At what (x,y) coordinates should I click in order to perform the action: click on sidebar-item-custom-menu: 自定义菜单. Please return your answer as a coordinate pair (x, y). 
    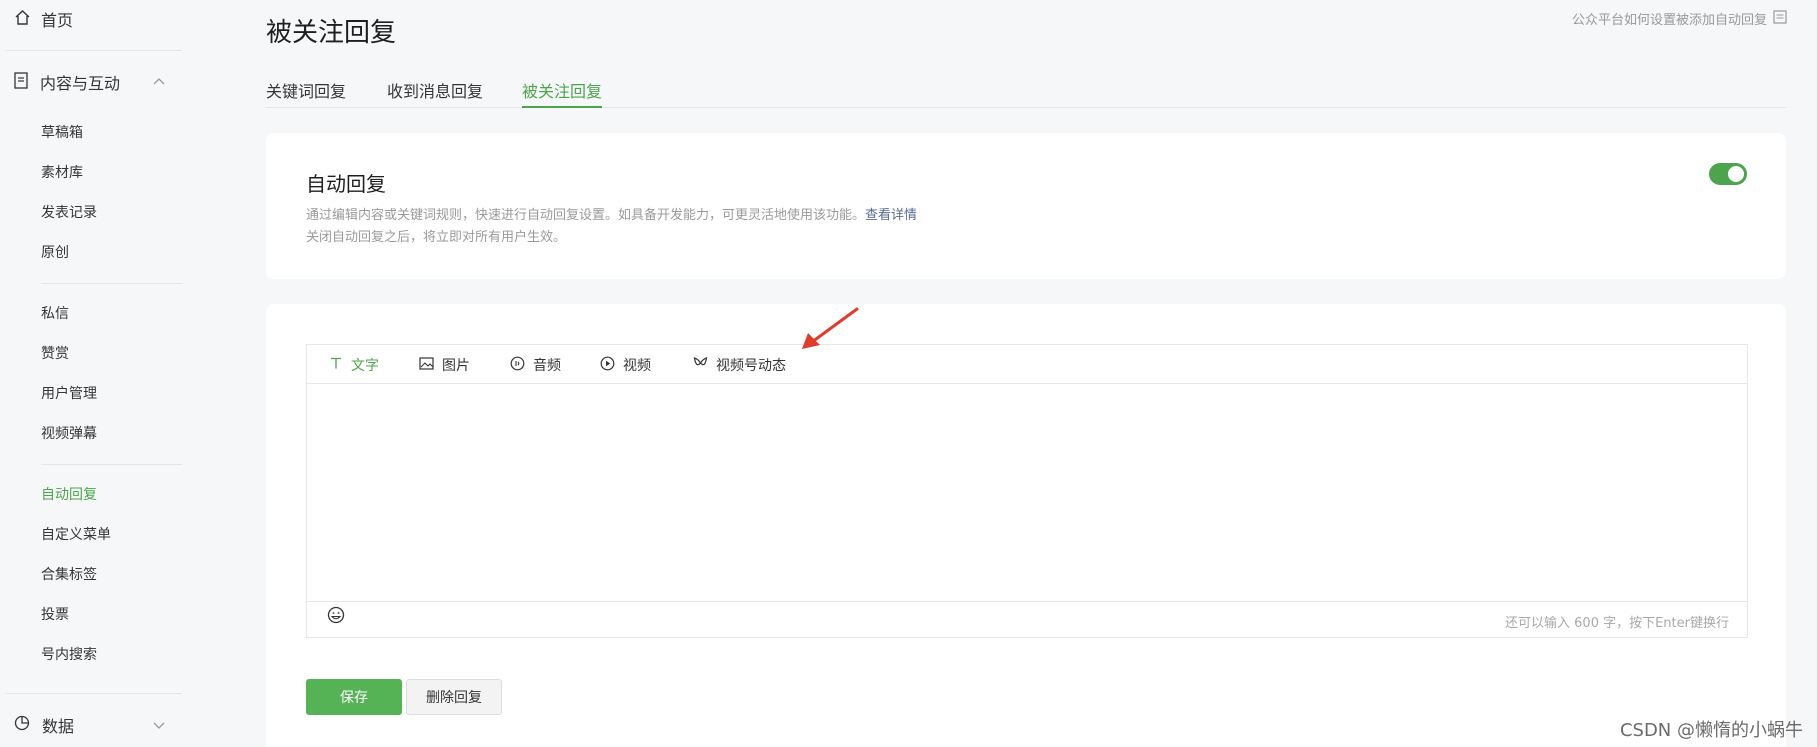
    Looking at the image, I should click on (76, 535).